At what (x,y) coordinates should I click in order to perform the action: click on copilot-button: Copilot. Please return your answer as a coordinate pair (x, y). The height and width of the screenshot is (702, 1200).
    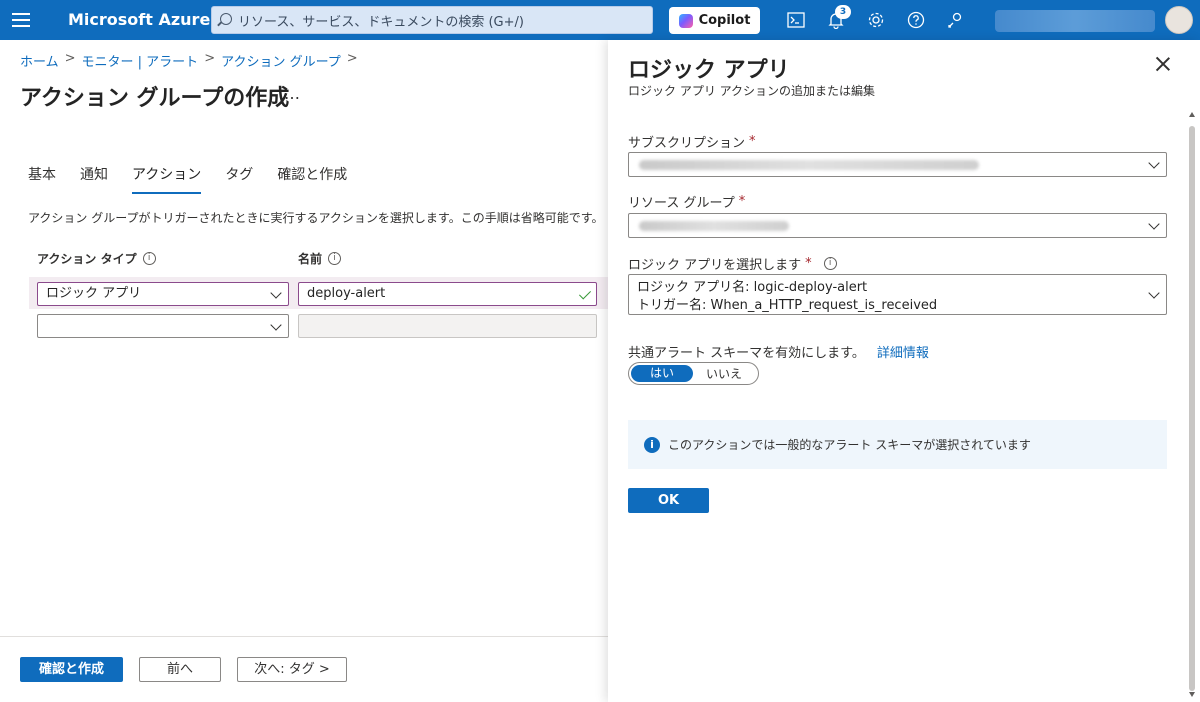
    Looking at the image, I should click on (714, 20).